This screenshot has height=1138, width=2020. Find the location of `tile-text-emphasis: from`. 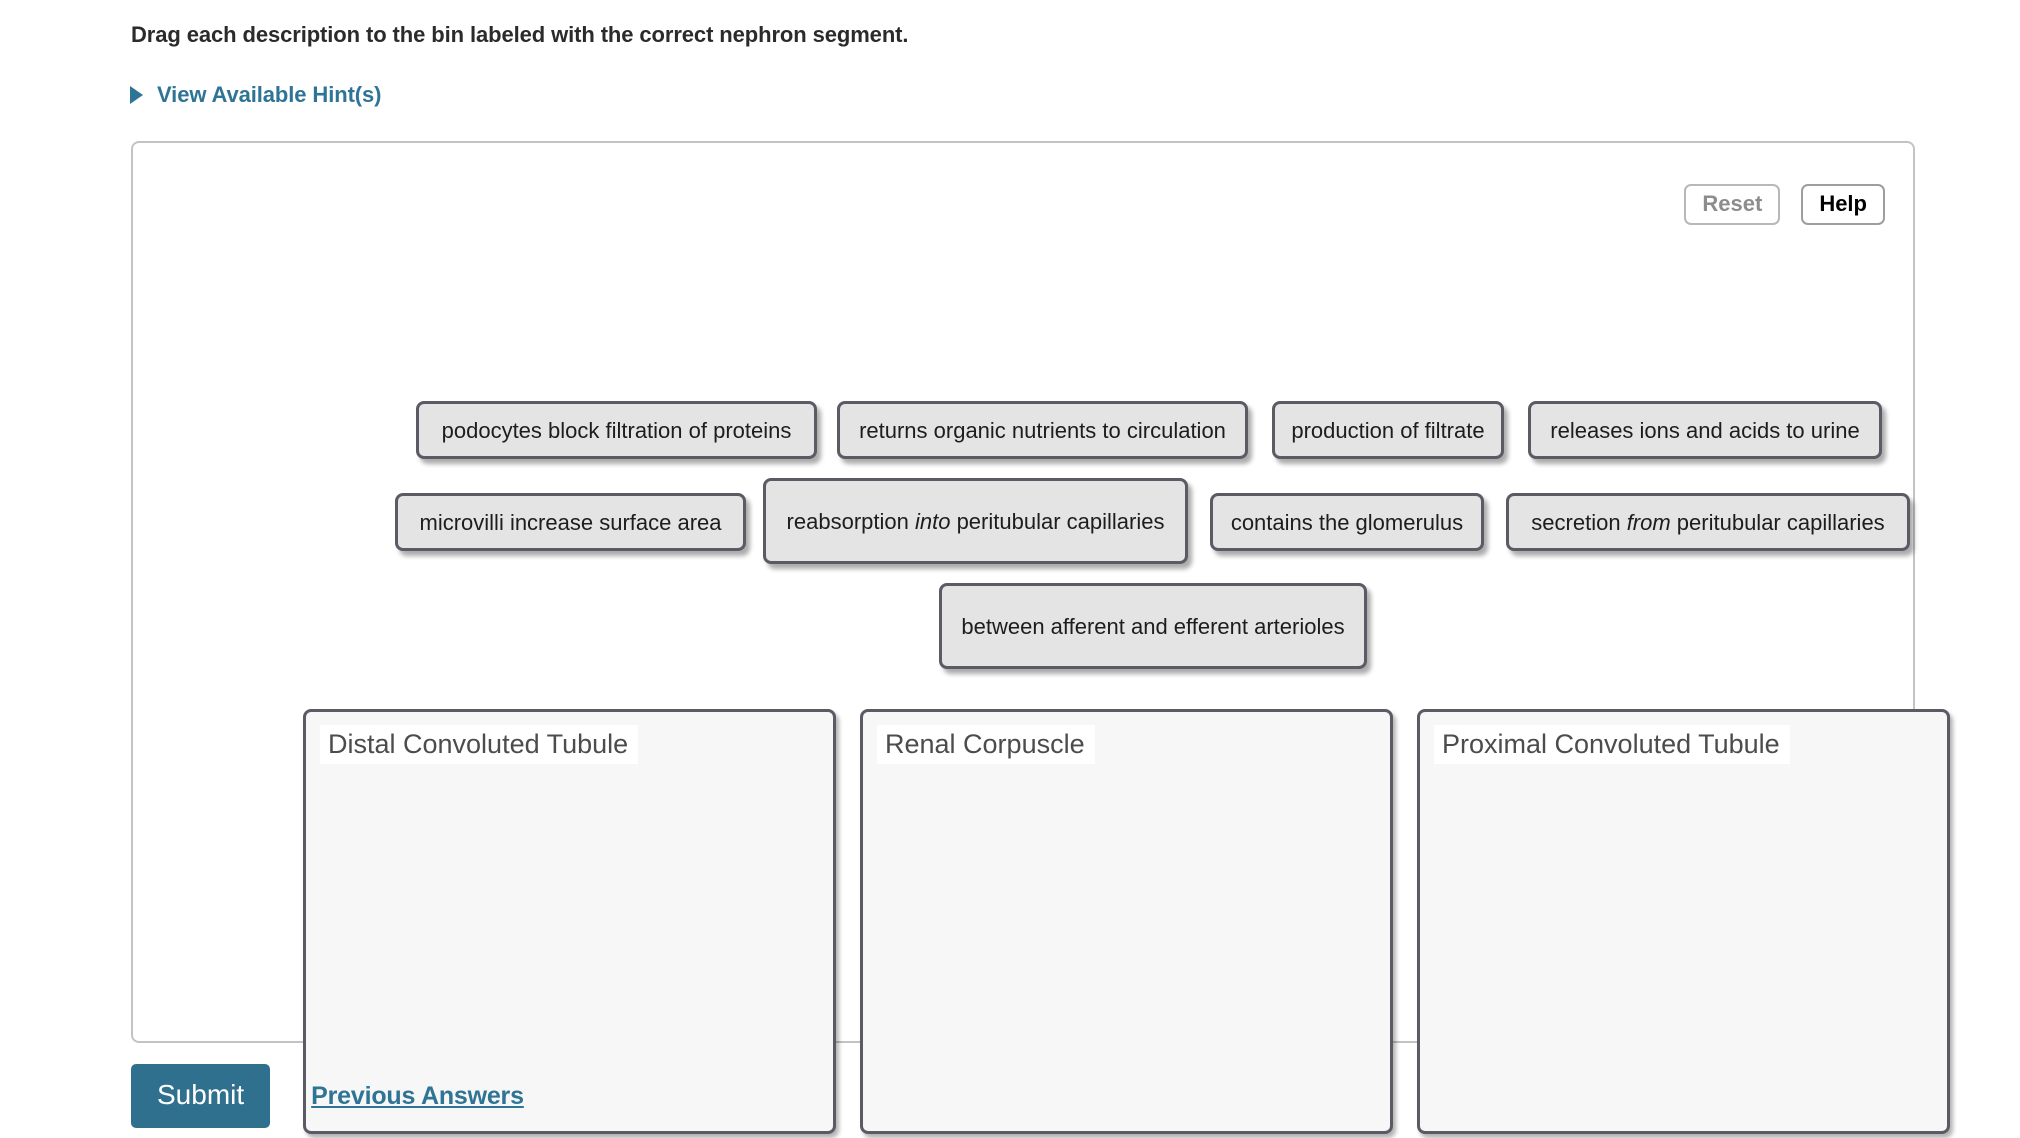

tile-text-emphasis: from is located at coordinates (1648, 522).